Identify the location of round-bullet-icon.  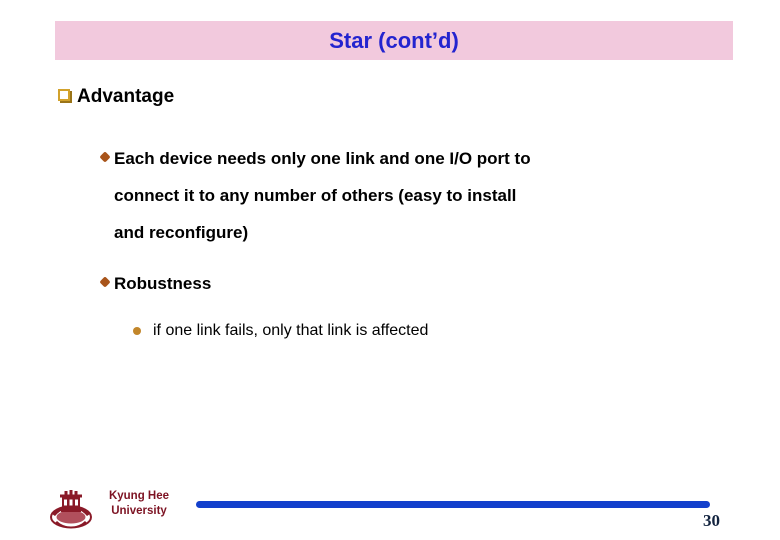
(137, 331).